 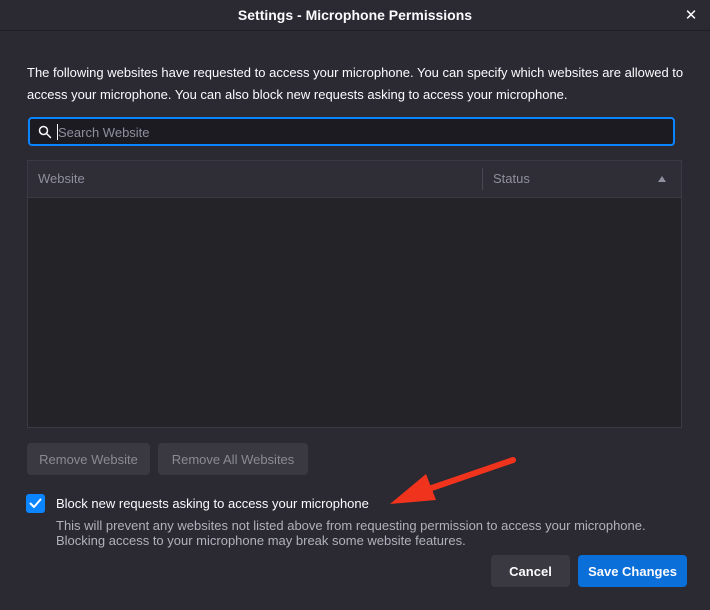 What do you see at coordinates (88, 459) in the screenshot?
I see `remove-website-button: Remove Website` at bounding box center [88, 459].